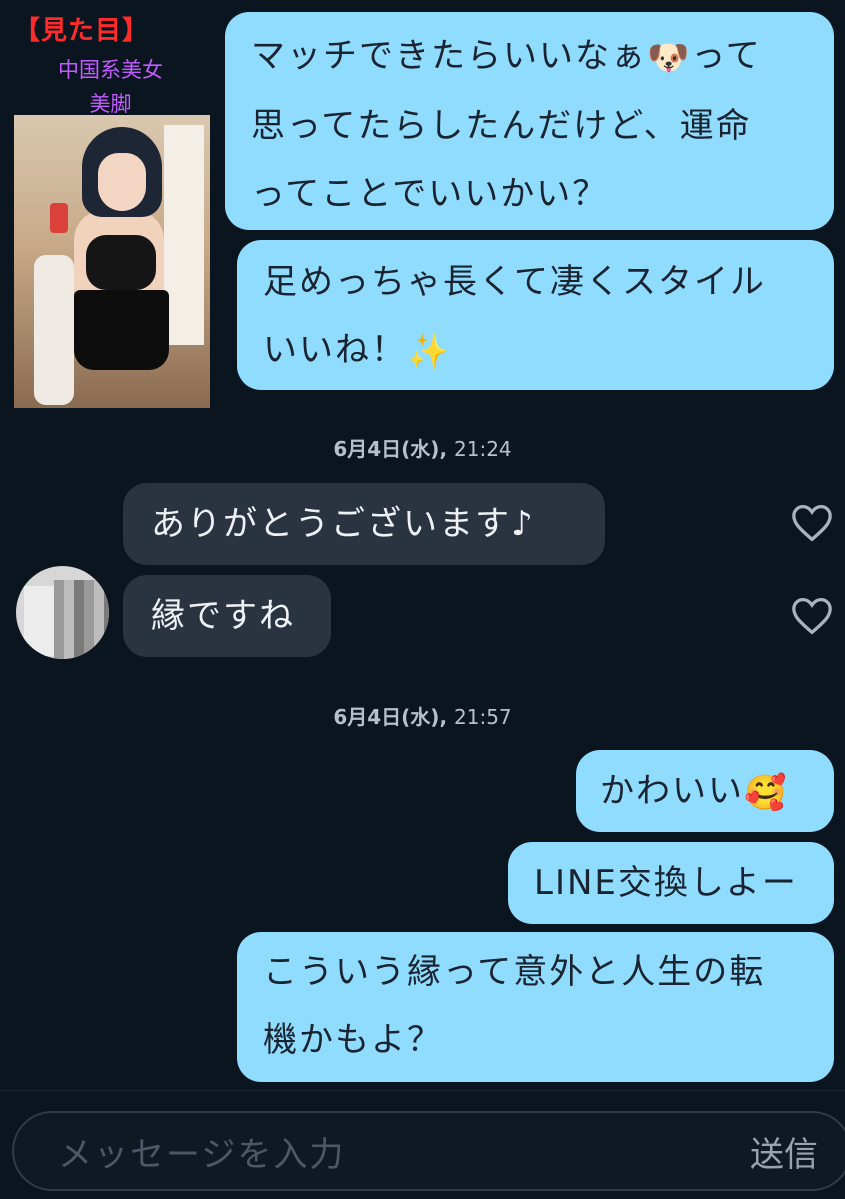 The image size is (845, 1199). I want to click on message-text: 思ってたらしたんだけど、運命, so click(501, 125).